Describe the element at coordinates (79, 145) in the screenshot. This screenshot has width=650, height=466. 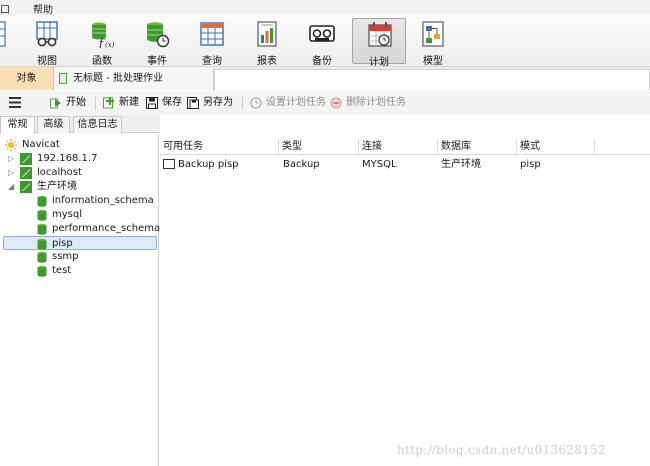
I see `tree-node-root: Navicat` at that location.